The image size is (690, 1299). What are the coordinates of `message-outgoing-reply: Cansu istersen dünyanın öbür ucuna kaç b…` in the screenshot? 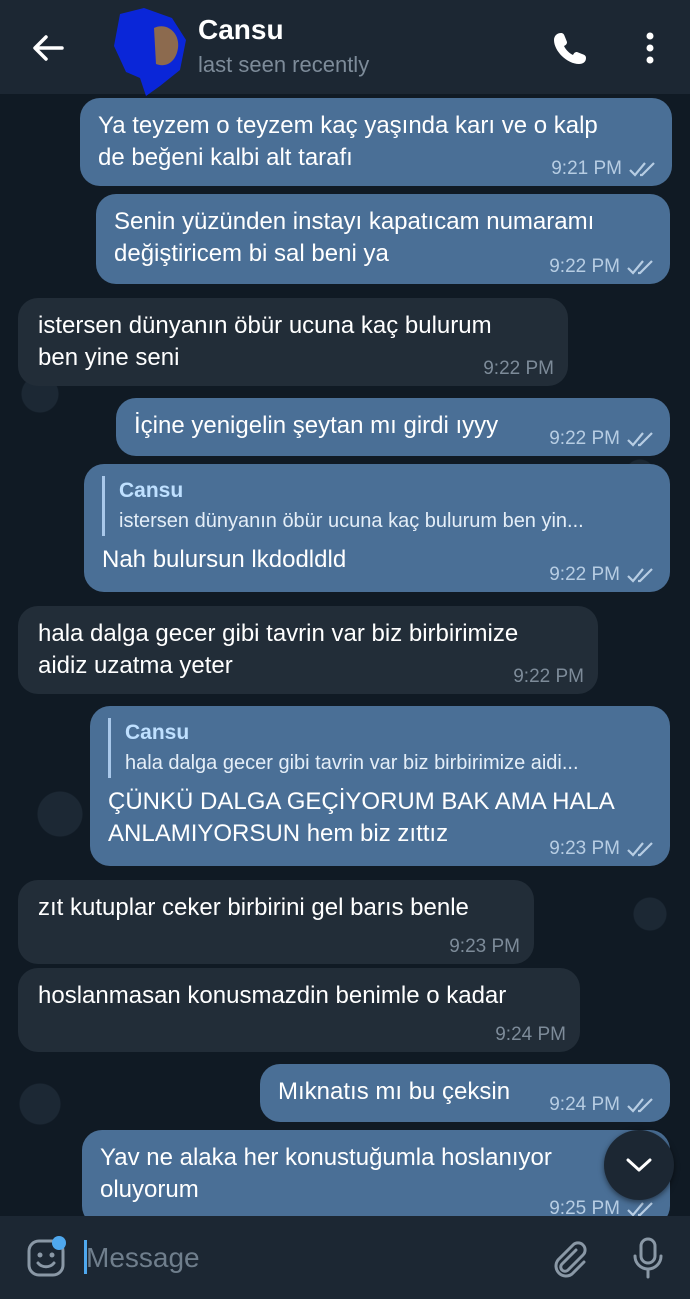 It's located at (377, 528).